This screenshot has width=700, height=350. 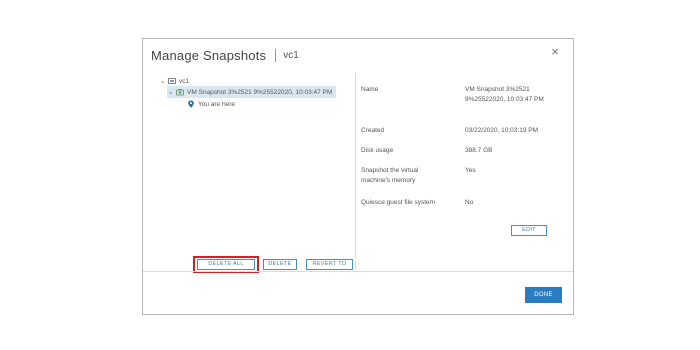 What do you see at coordinates (464, 204) in the screenshot?
I see `detail-quiesce: Quiesce guest file system No` at bounding box center [464, 204].